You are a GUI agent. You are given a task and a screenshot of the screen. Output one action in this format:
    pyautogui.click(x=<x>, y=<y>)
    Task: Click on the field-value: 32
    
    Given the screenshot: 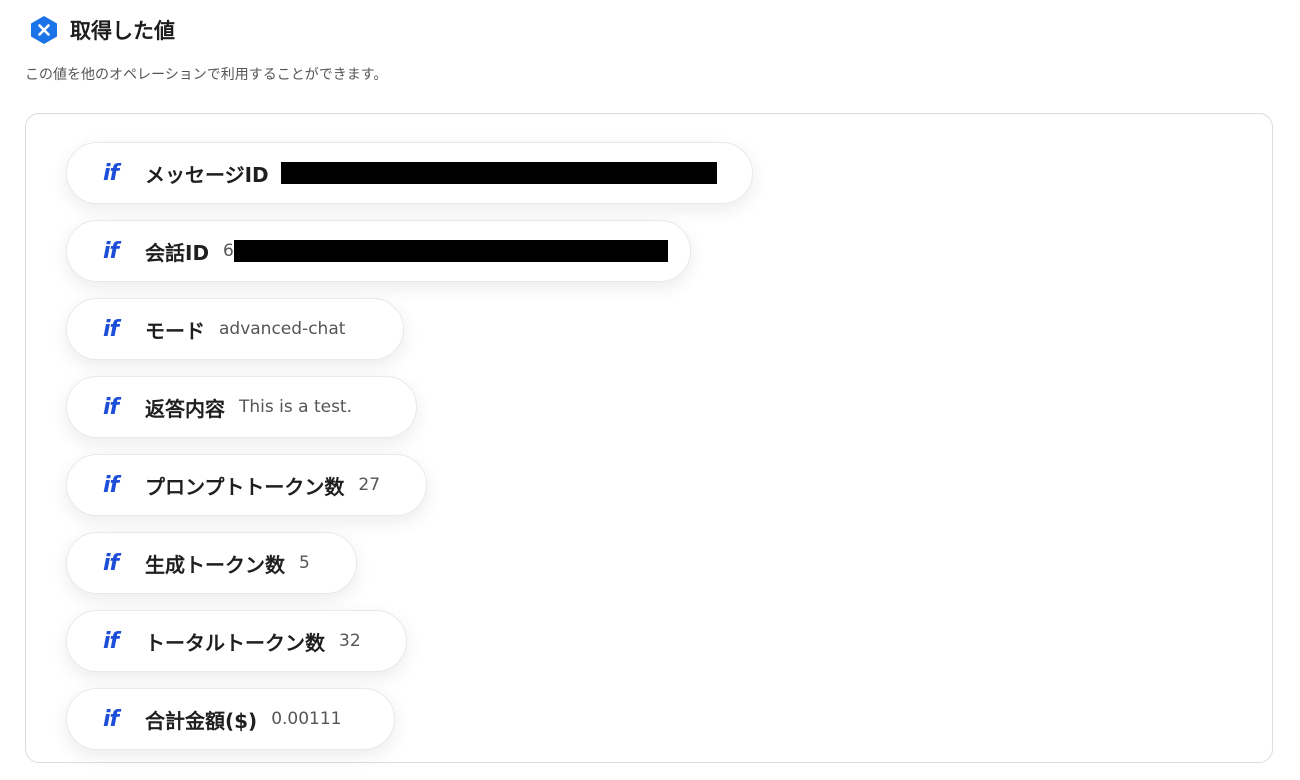 What is the action you would take?
    pyautogui.click(x=350, y=641)
    